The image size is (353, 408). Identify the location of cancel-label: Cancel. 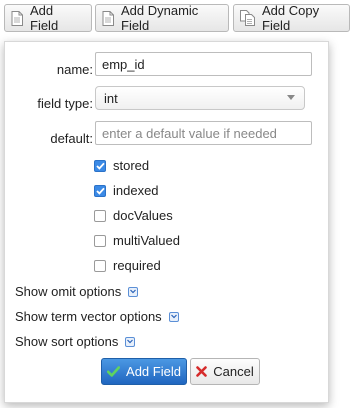
(233, 371).